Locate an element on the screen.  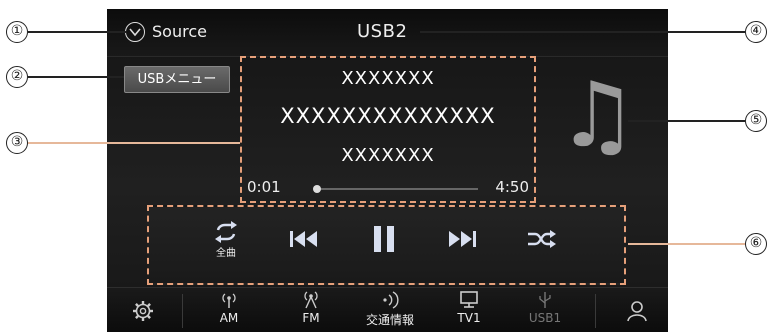
nav-usb1-label: USB1 is located at coordinates (545, 318).